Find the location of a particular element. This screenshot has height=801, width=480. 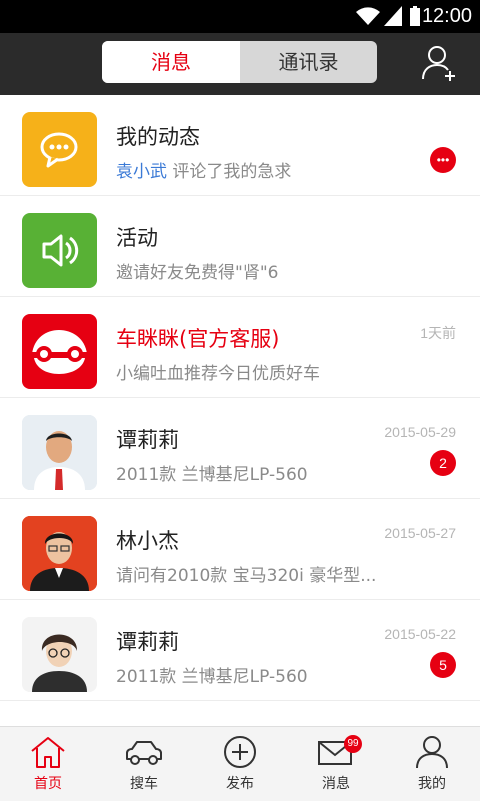

top-bar: 消息 通讯录 is located at coordinates (240, 64).